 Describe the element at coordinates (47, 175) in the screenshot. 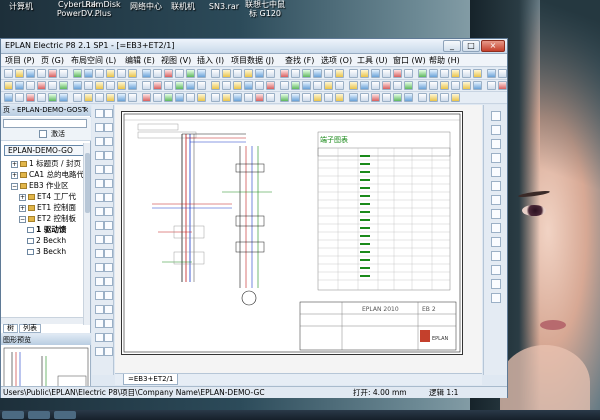

I see `tree-item: + CA1 总的电路代` at that location.